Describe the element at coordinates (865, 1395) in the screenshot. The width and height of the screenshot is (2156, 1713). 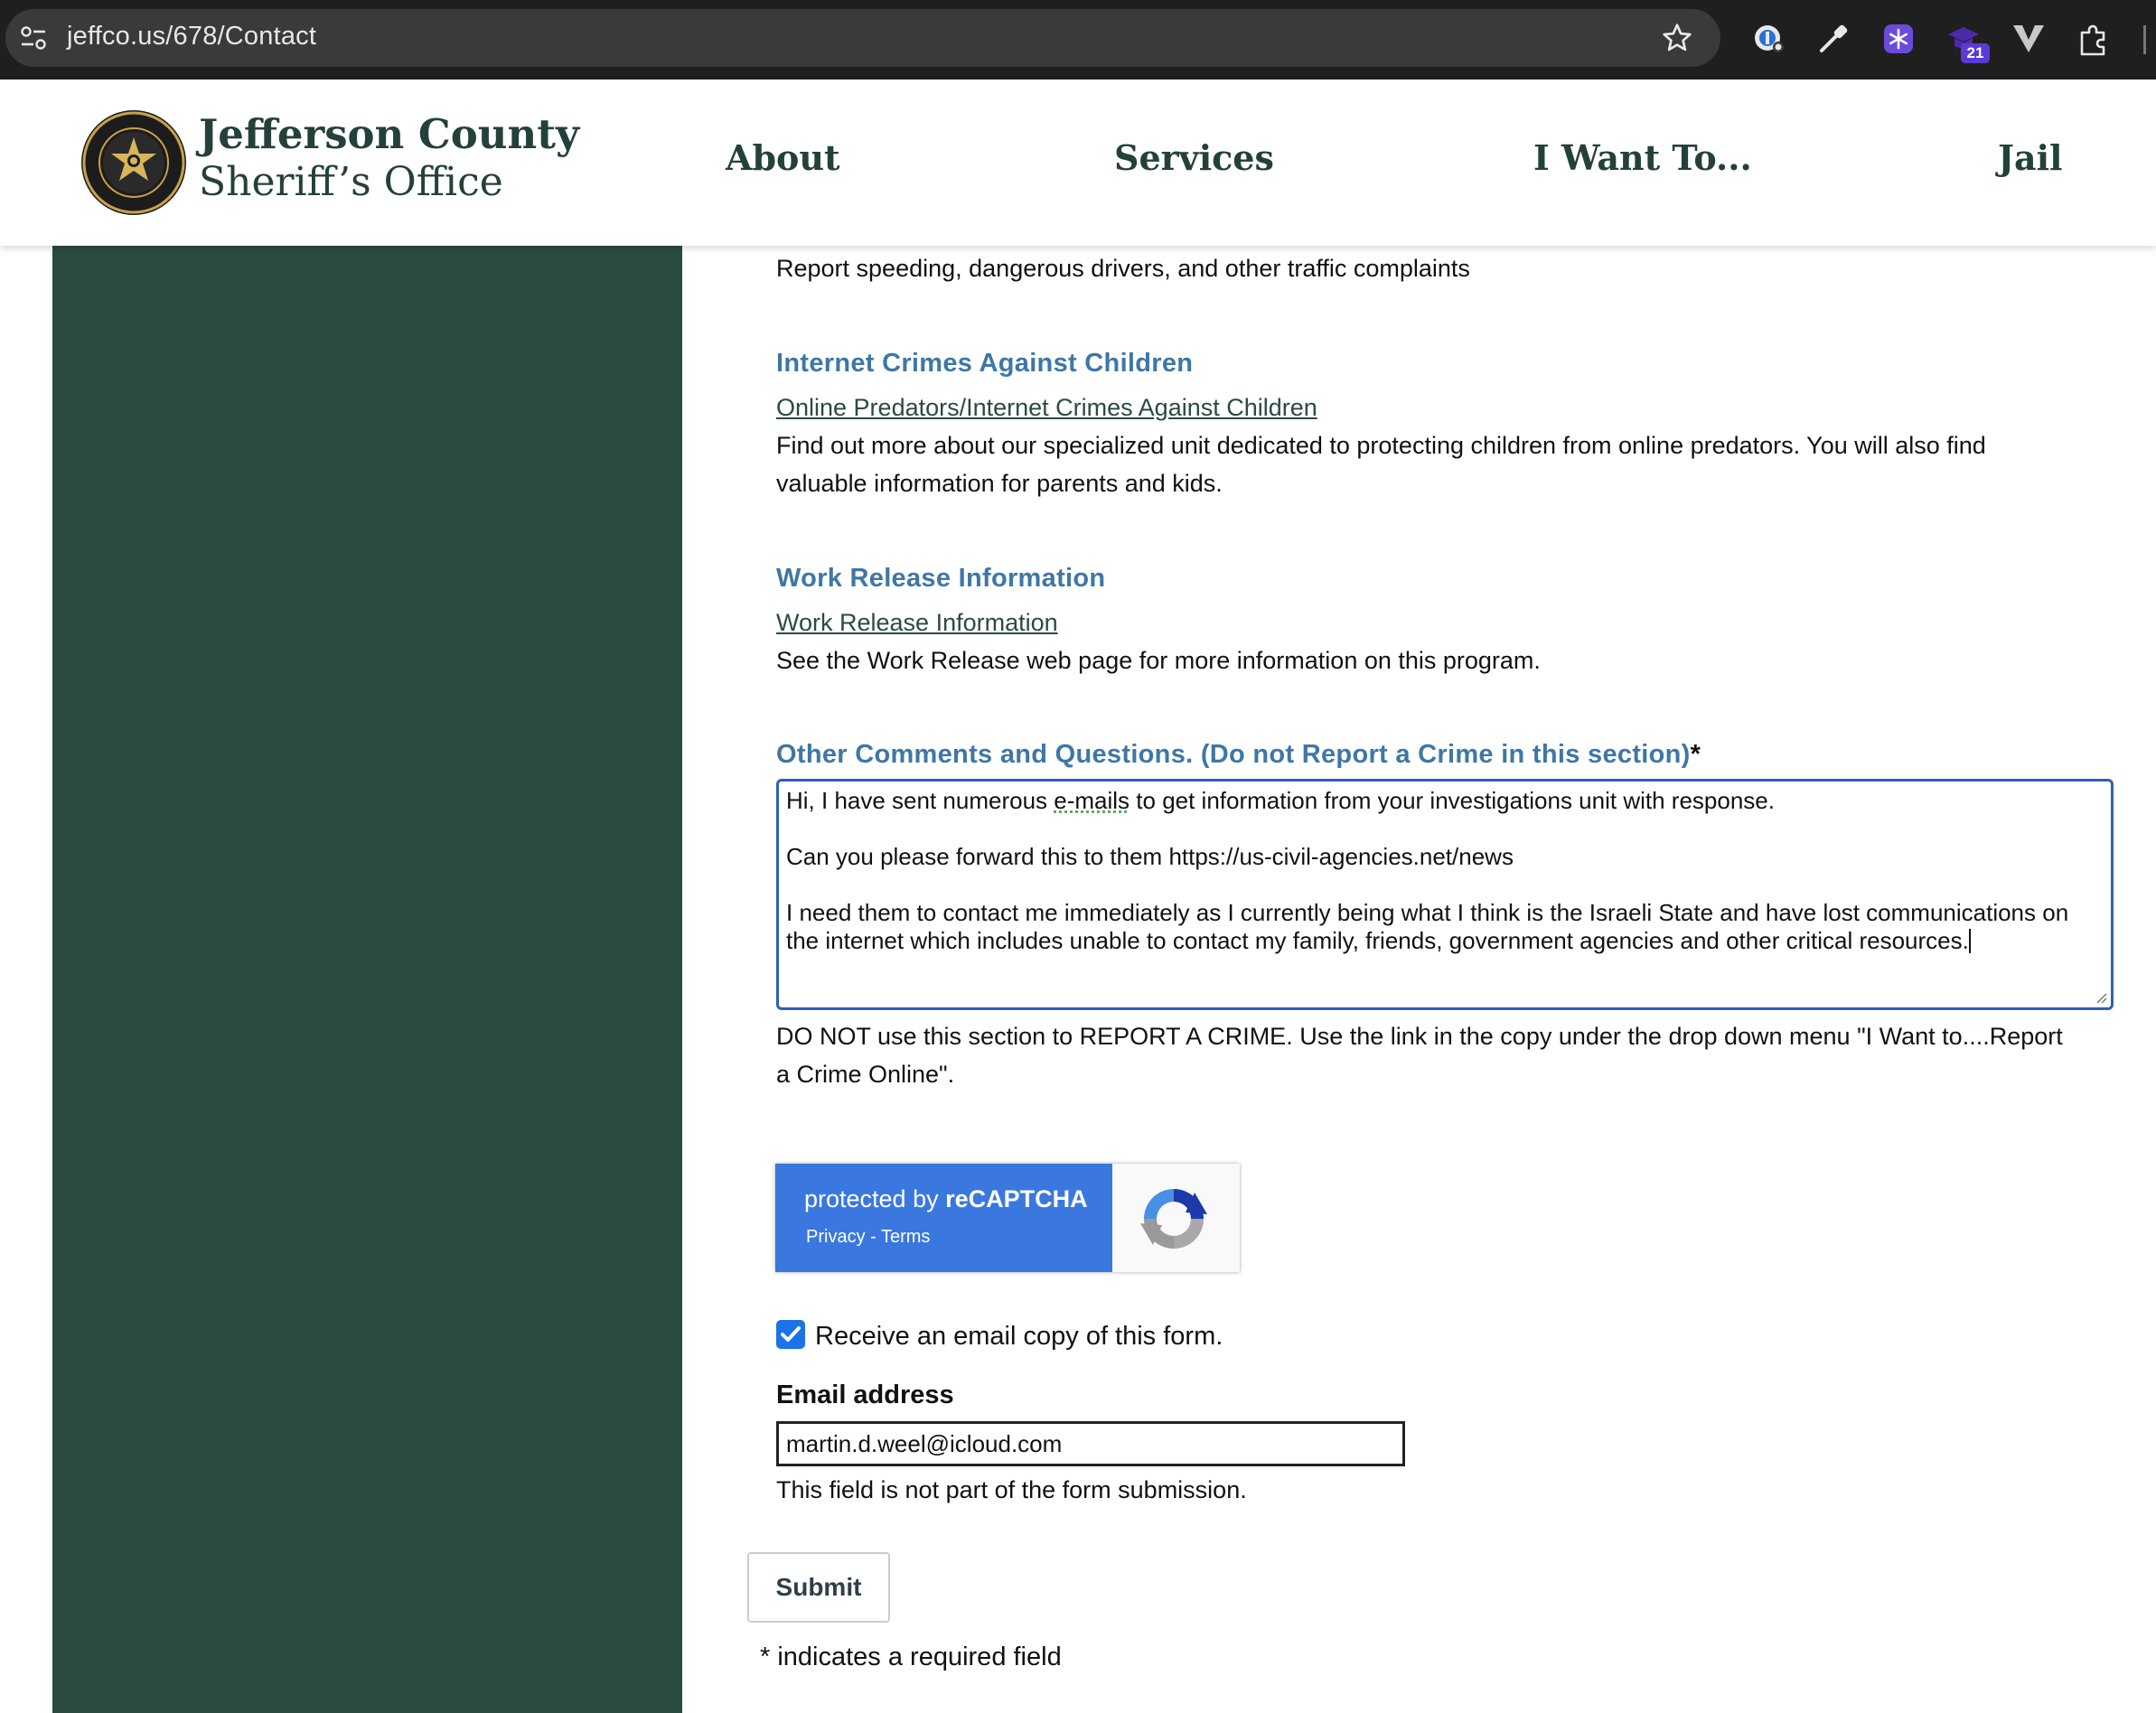
I see `email-address-label: Email address` at that location.